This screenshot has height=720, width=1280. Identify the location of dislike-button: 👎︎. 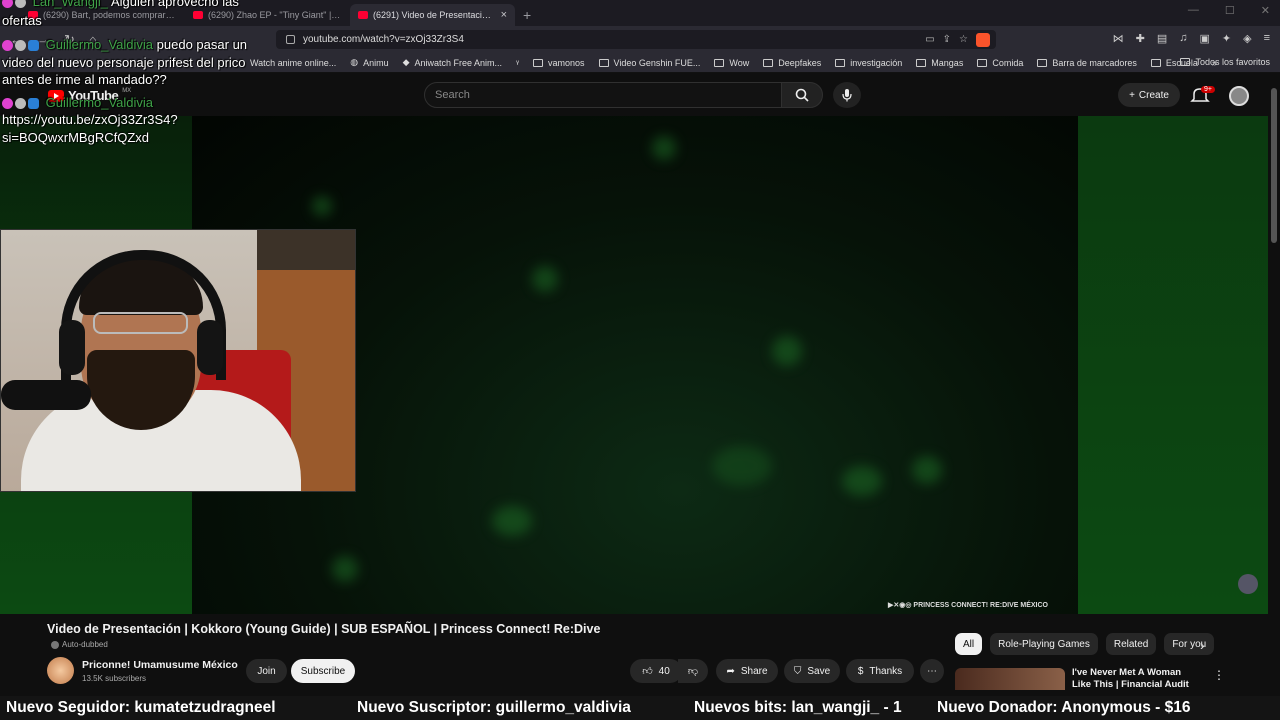
(693, 671).